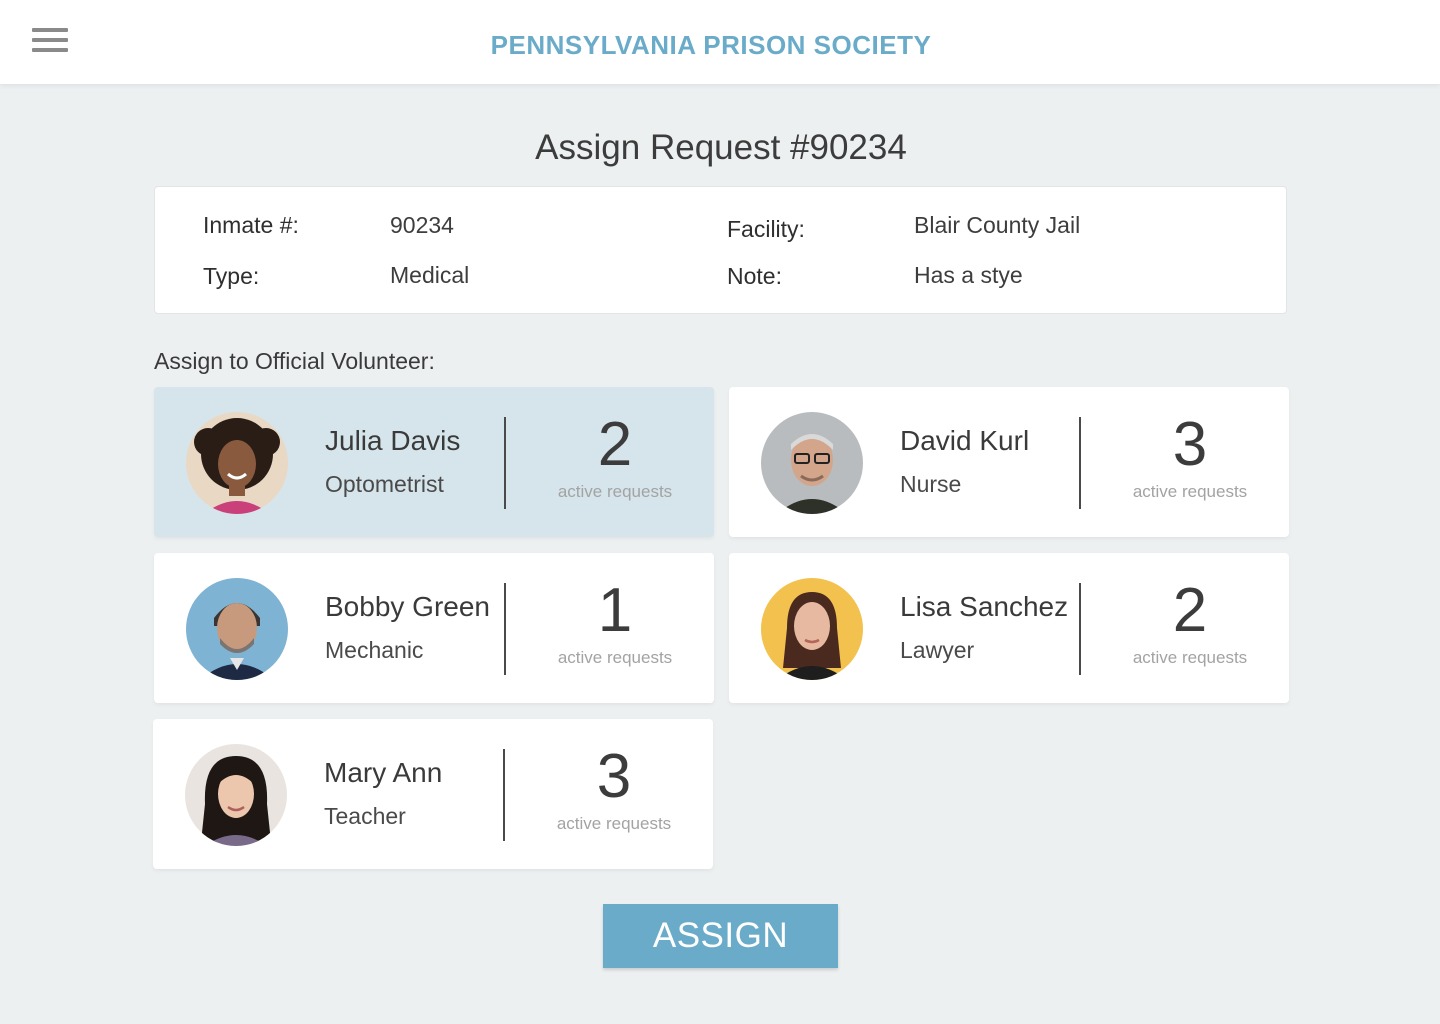  Describe the element at coordinates (384, 484) in the screenshot. I see `volunteer-role: Optometrist` at that location.